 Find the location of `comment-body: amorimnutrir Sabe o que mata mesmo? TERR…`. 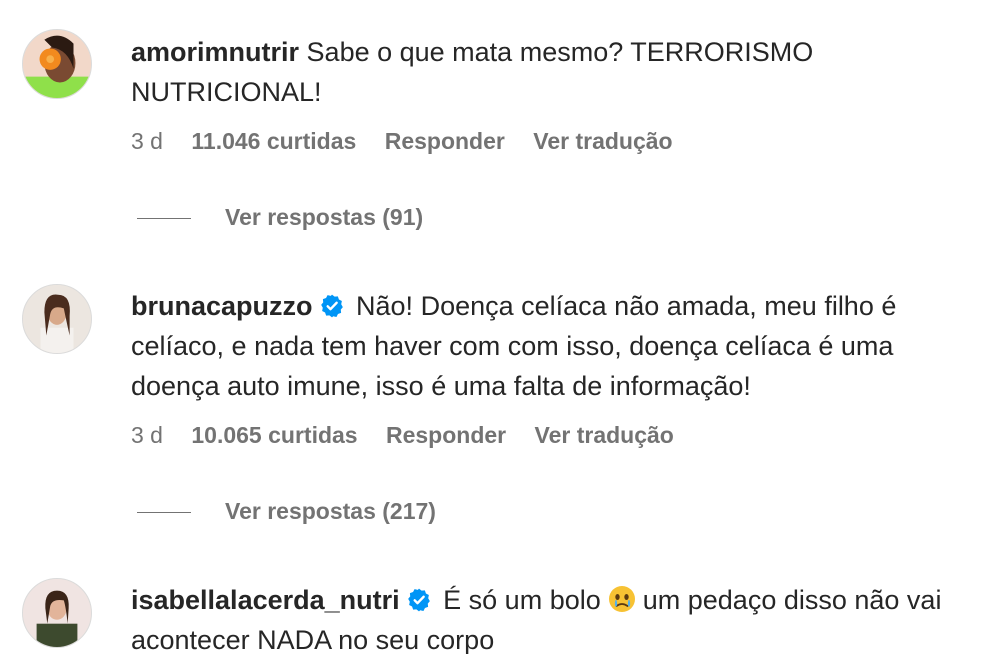

comment-body: amorimnutrir Sabe o que mata mesmo? TERR… is located at coordinates (556, 72).